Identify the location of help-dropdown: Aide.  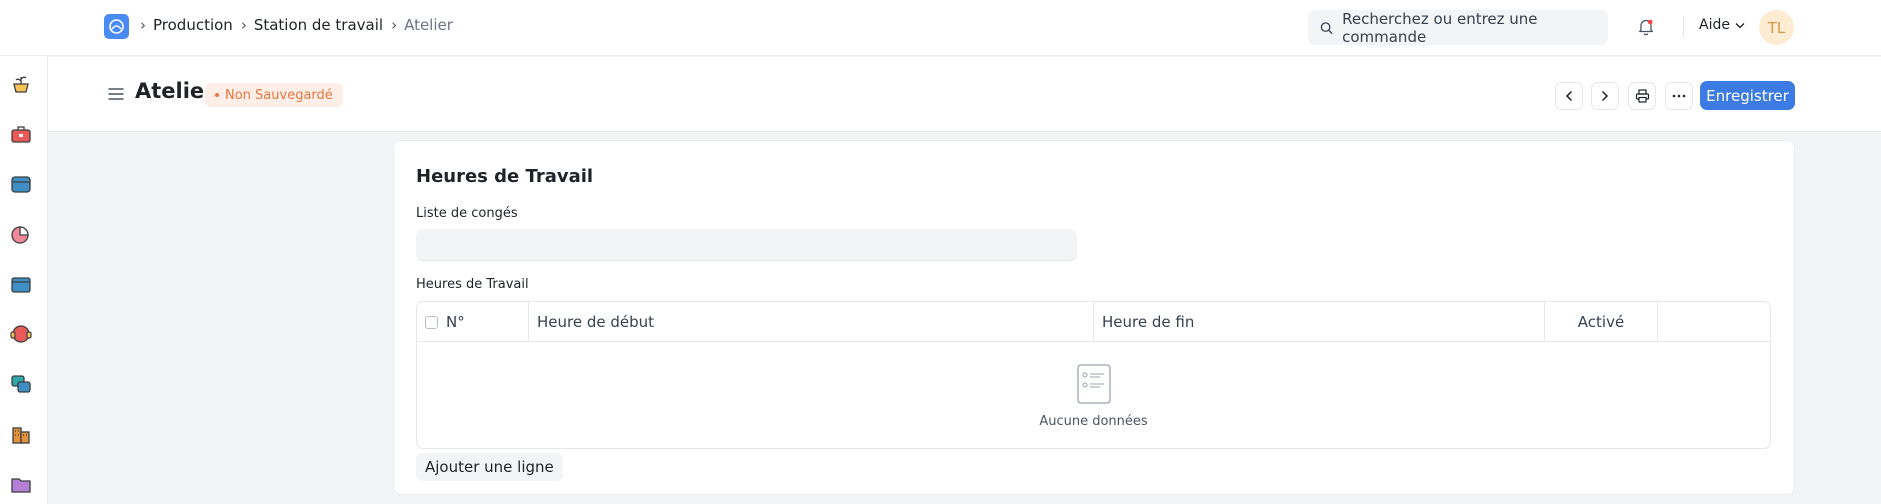
(1722, 25).